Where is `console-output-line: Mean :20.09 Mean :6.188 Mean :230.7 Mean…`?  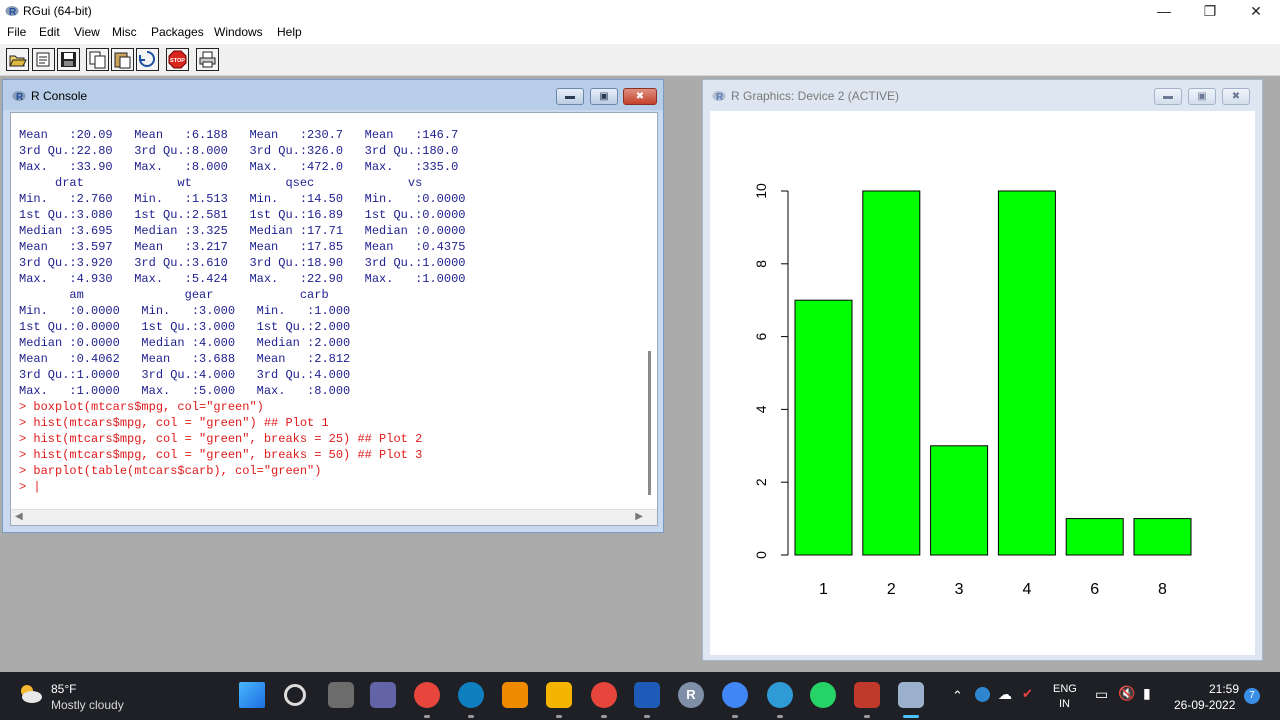
console-output-line: Mean :20.09 Mean :6.188 Mean :230.7 Mean… is located at coordinates (239, 135).